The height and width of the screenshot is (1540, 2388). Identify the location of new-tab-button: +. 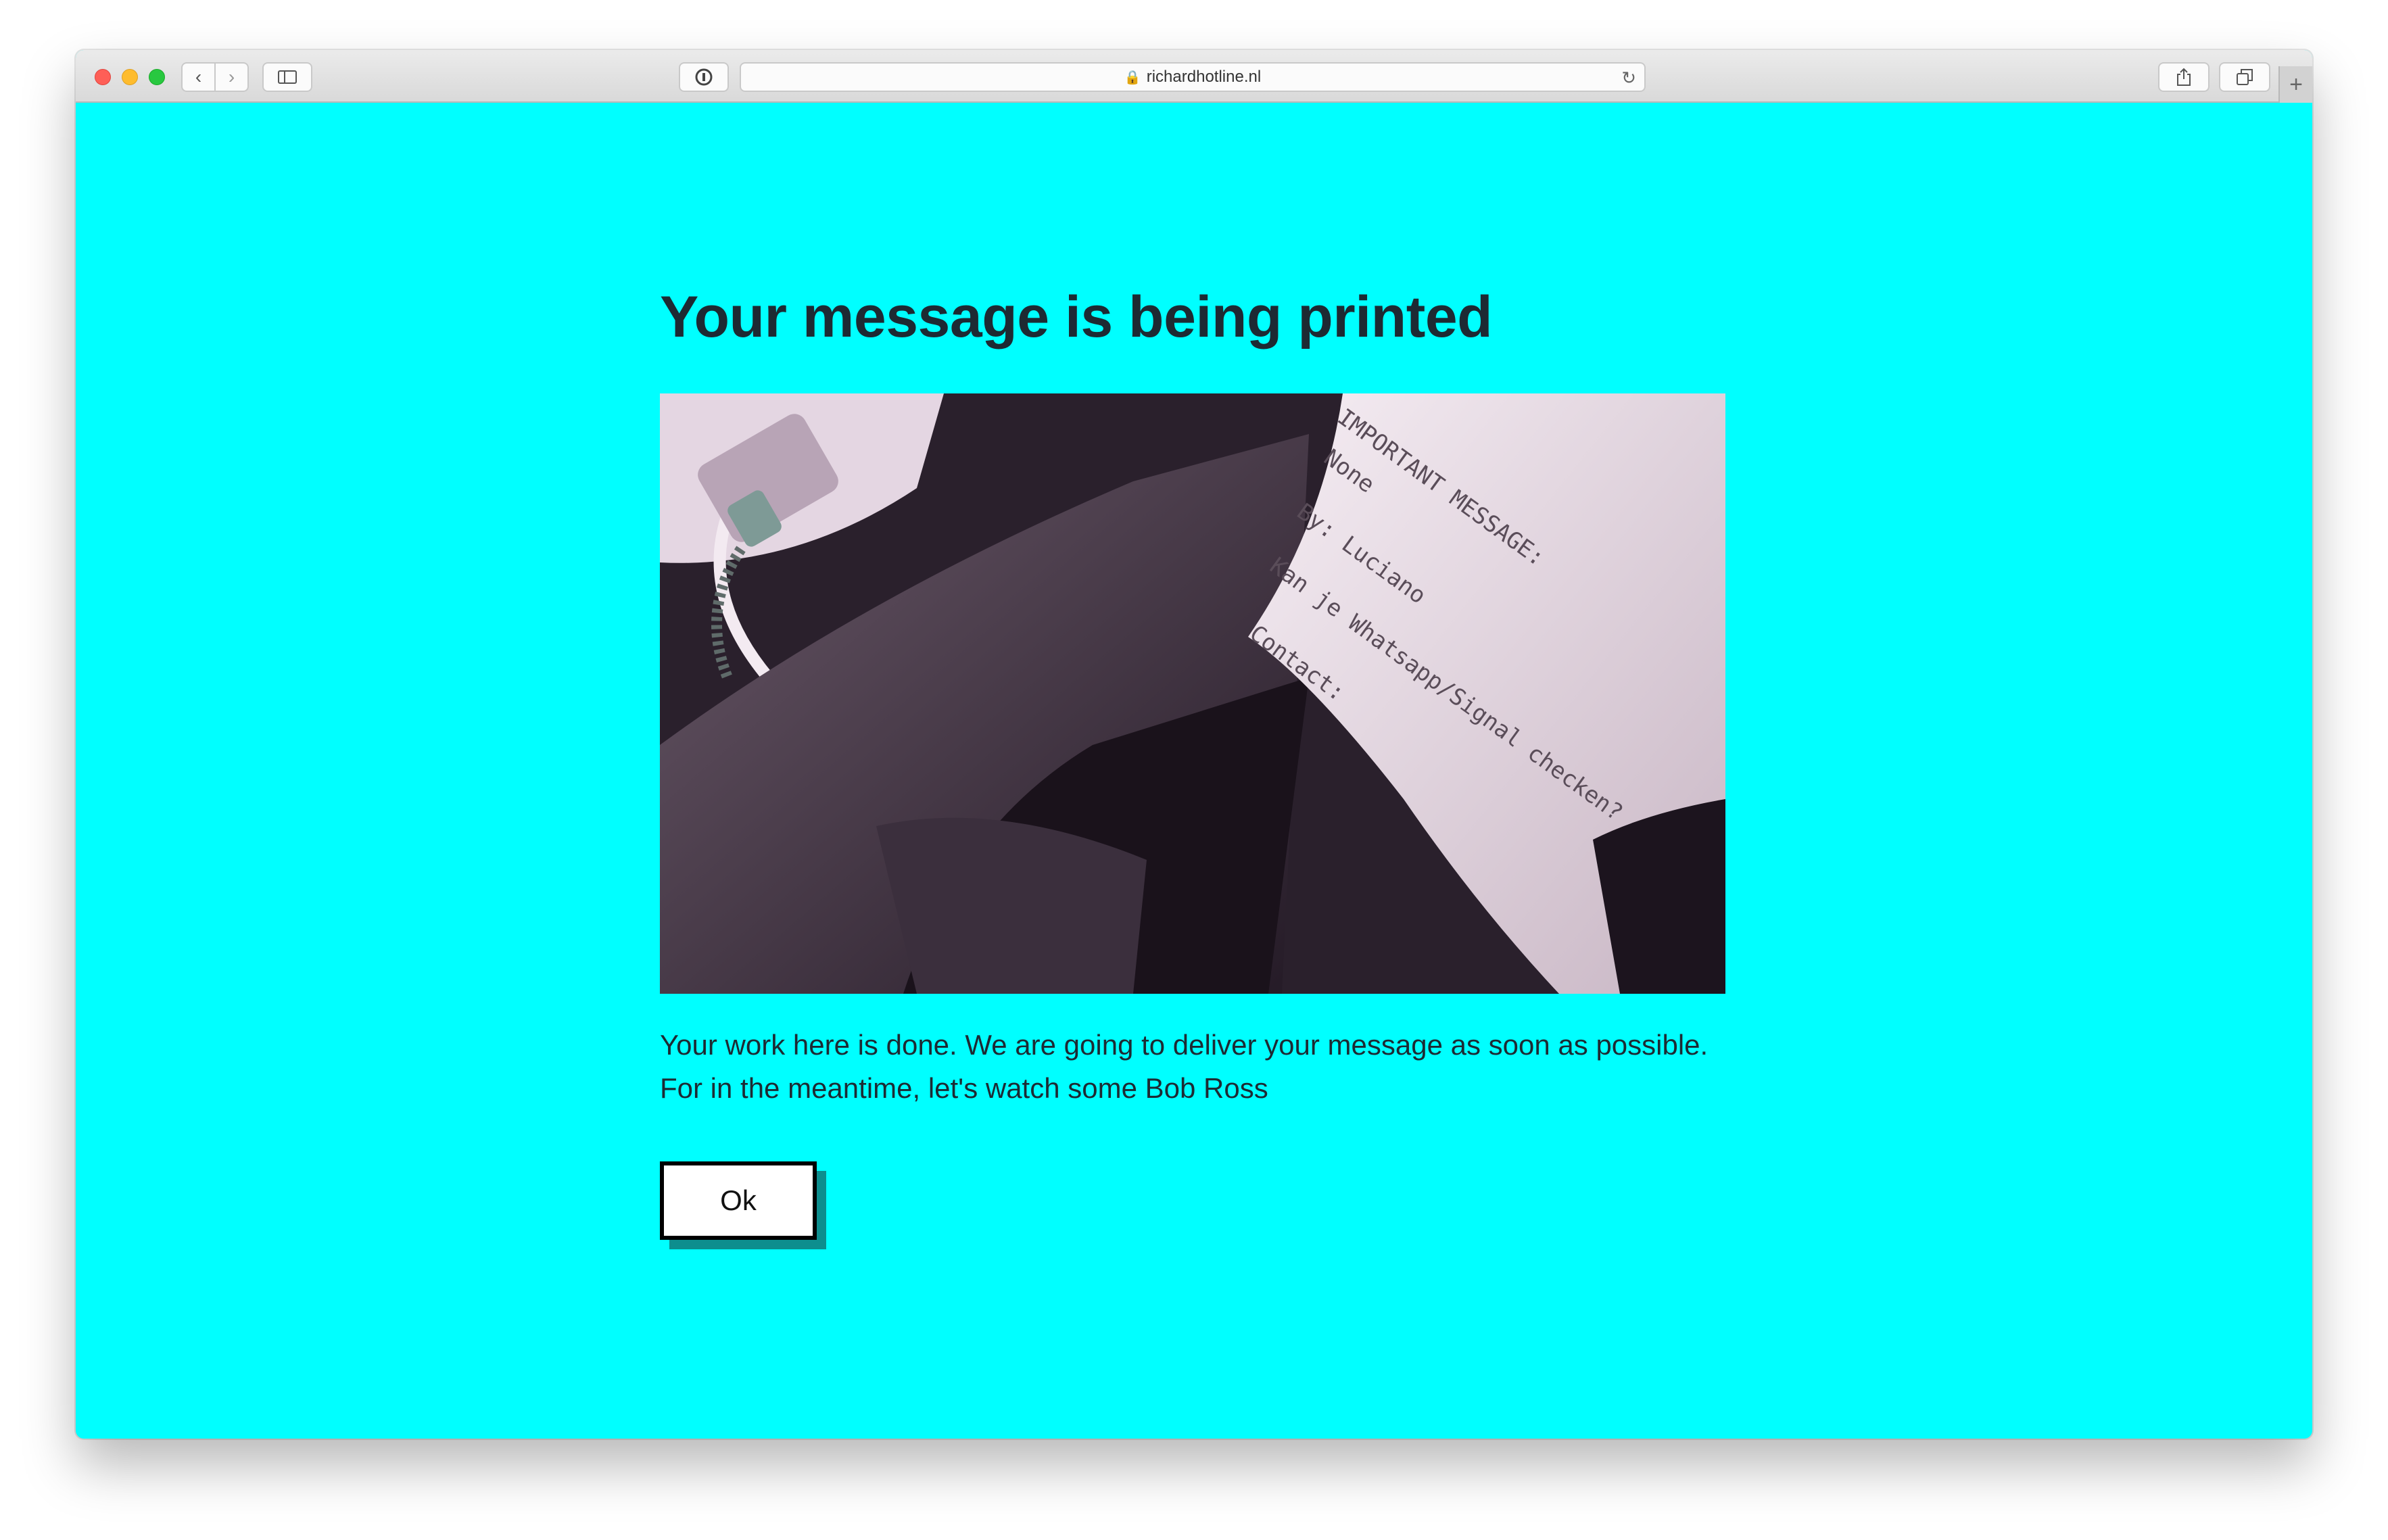
(2295, 84).